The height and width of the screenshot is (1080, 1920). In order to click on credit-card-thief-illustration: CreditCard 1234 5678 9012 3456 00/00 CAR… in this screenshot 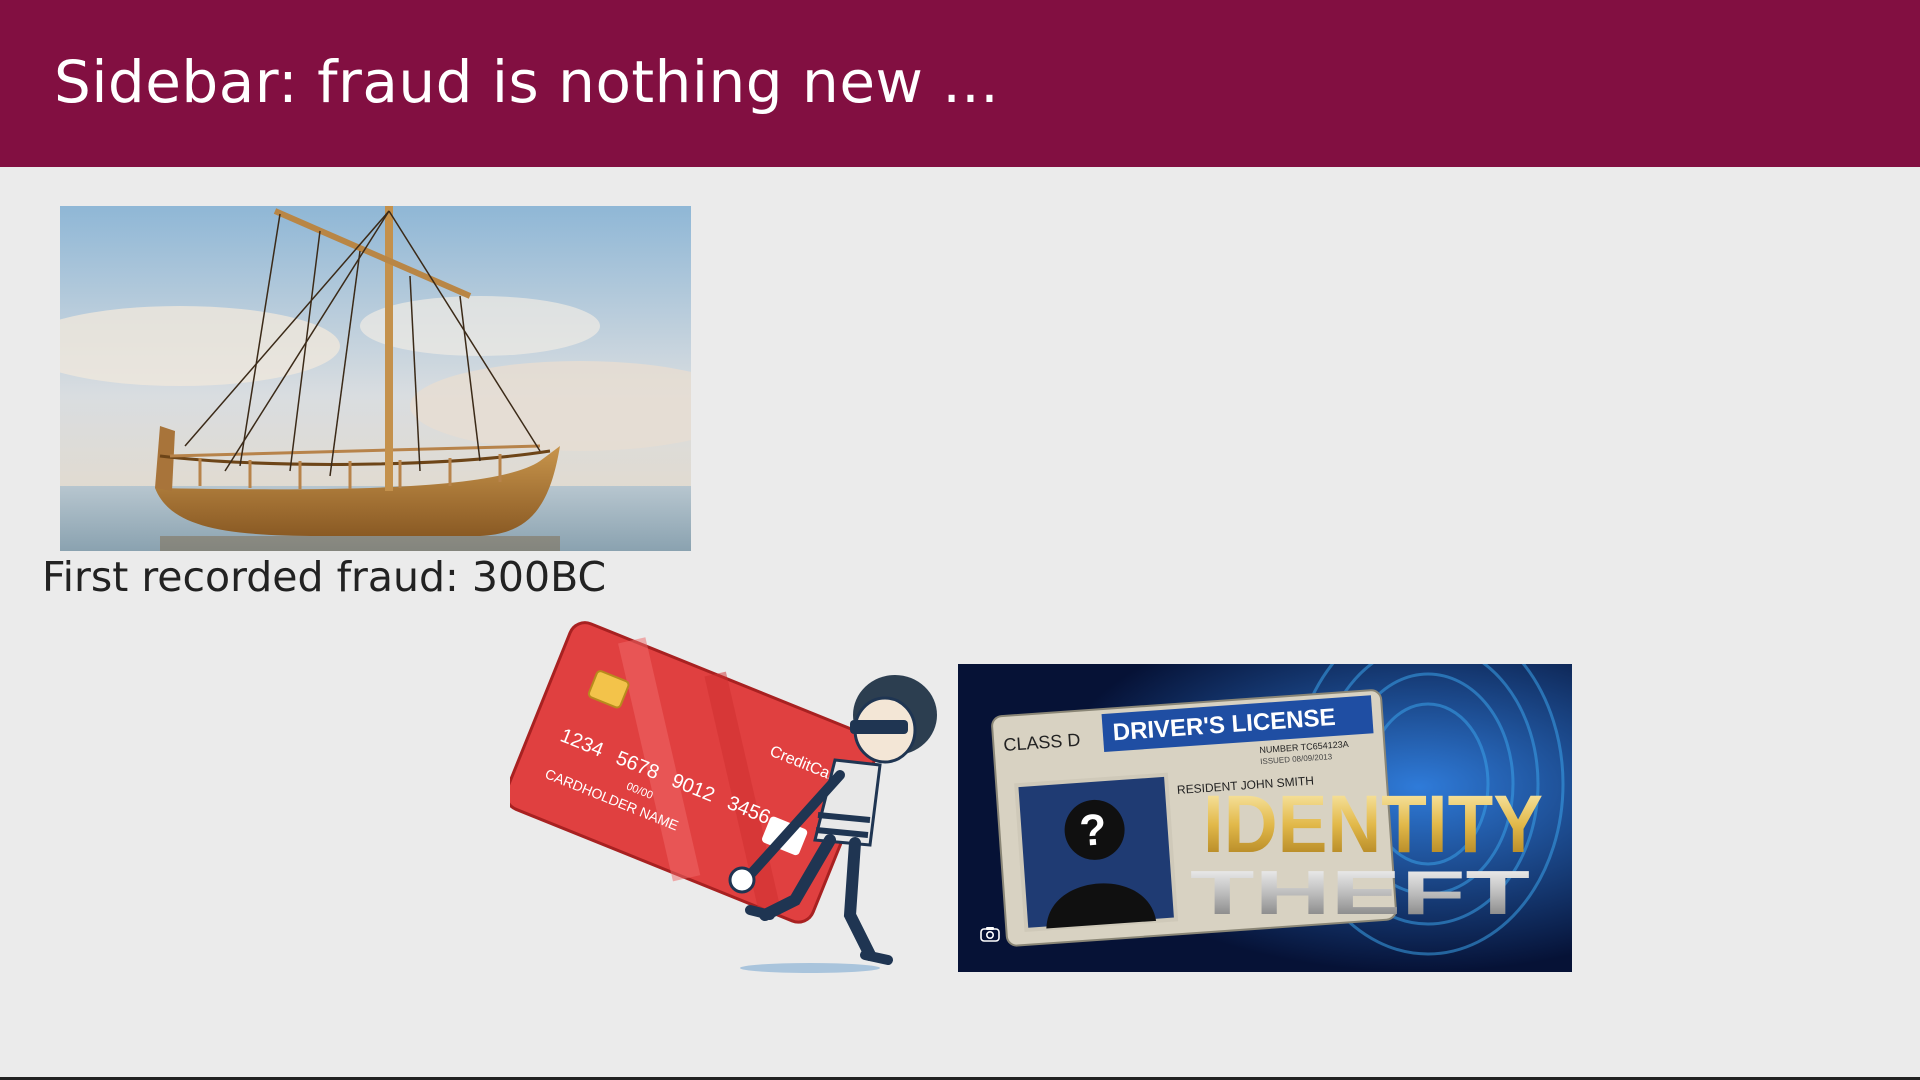, I will do `click(730, 795)`.